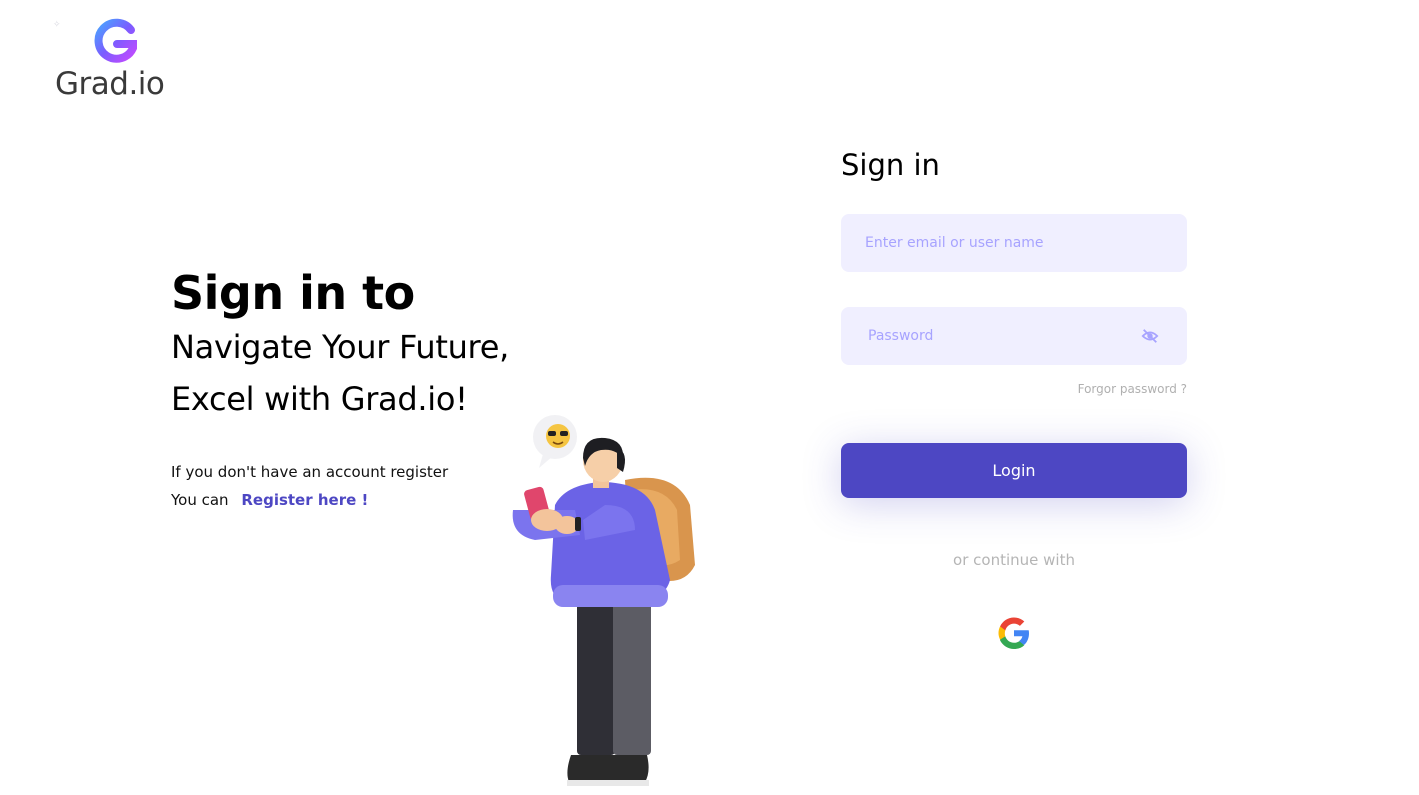 Image resolution: width=1419 pixels, height=795 pixels. I want to click on register-prefix: You can, so click(200, 500).